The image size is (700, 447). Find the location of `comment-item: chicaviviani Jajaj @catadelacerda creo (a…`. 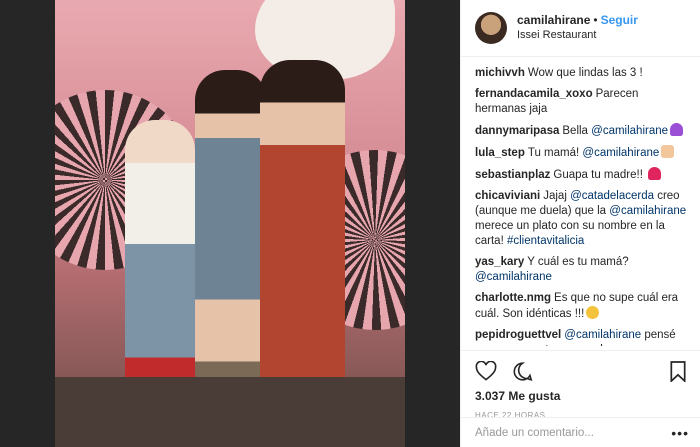

comment-item: chicaviviani Jajaj @catadelacerda creo (a… is located at coordinates (582, 219).